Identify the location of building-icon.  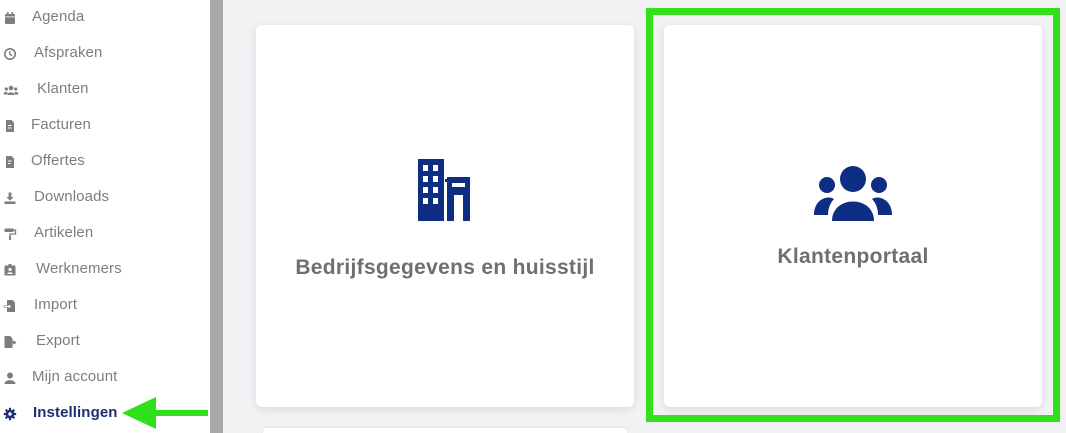
(444, 190).